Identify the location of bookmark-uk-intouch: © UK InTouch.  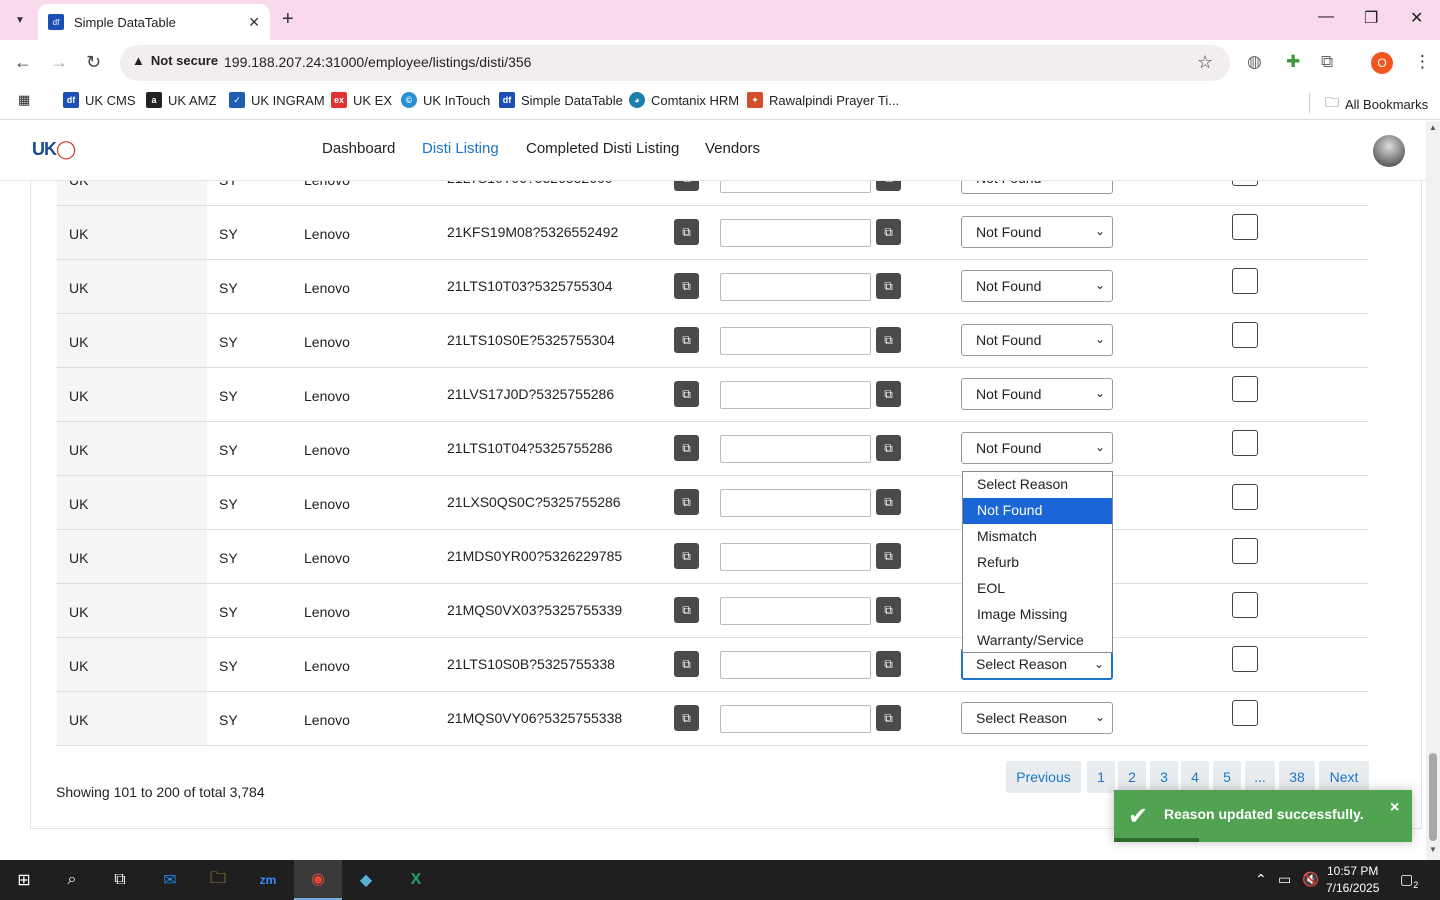
(445, 100).